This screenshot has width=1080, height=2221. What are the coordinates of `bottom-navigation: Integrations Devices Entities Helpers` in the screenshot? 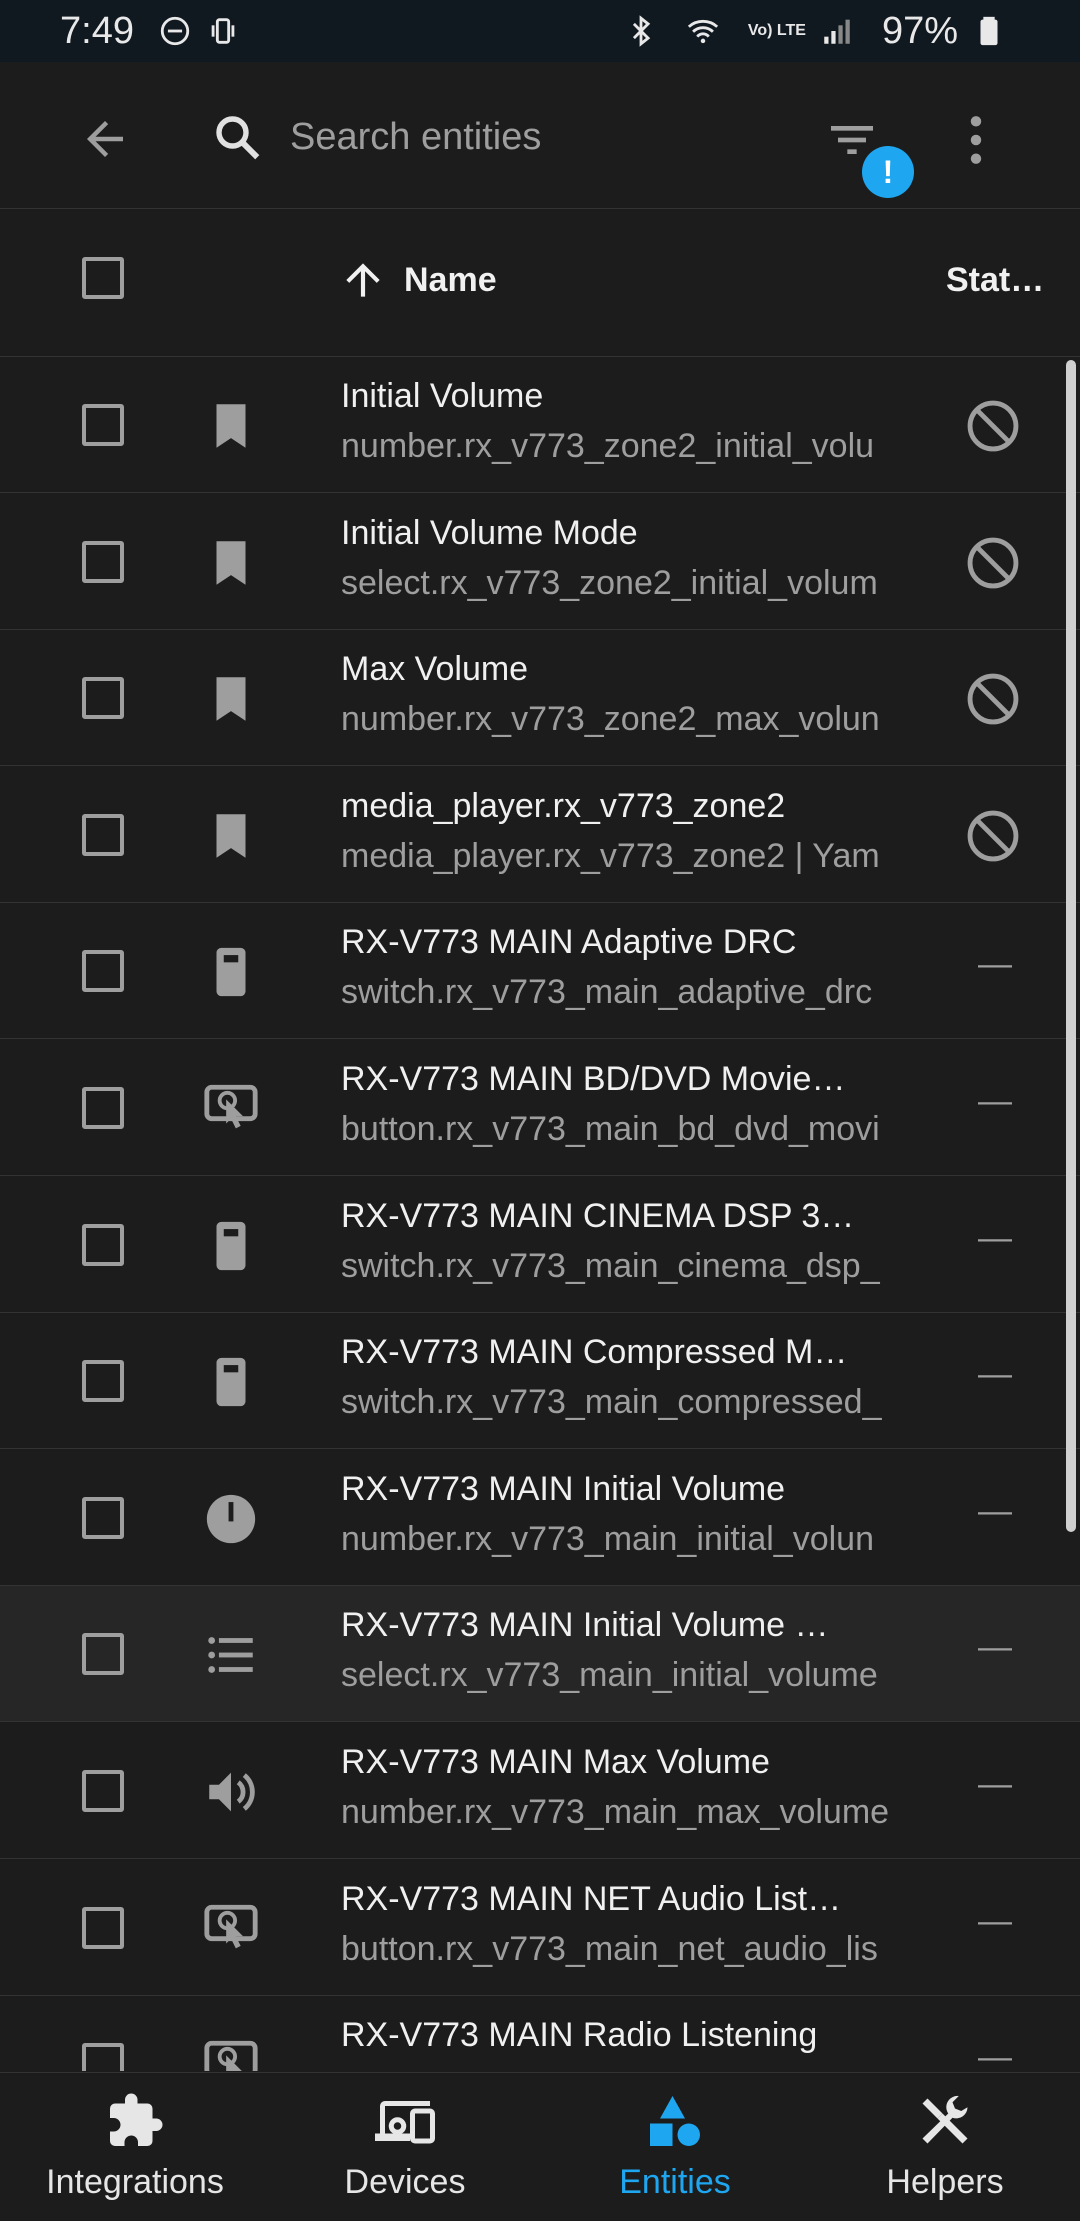 It's located at (540, 2146).